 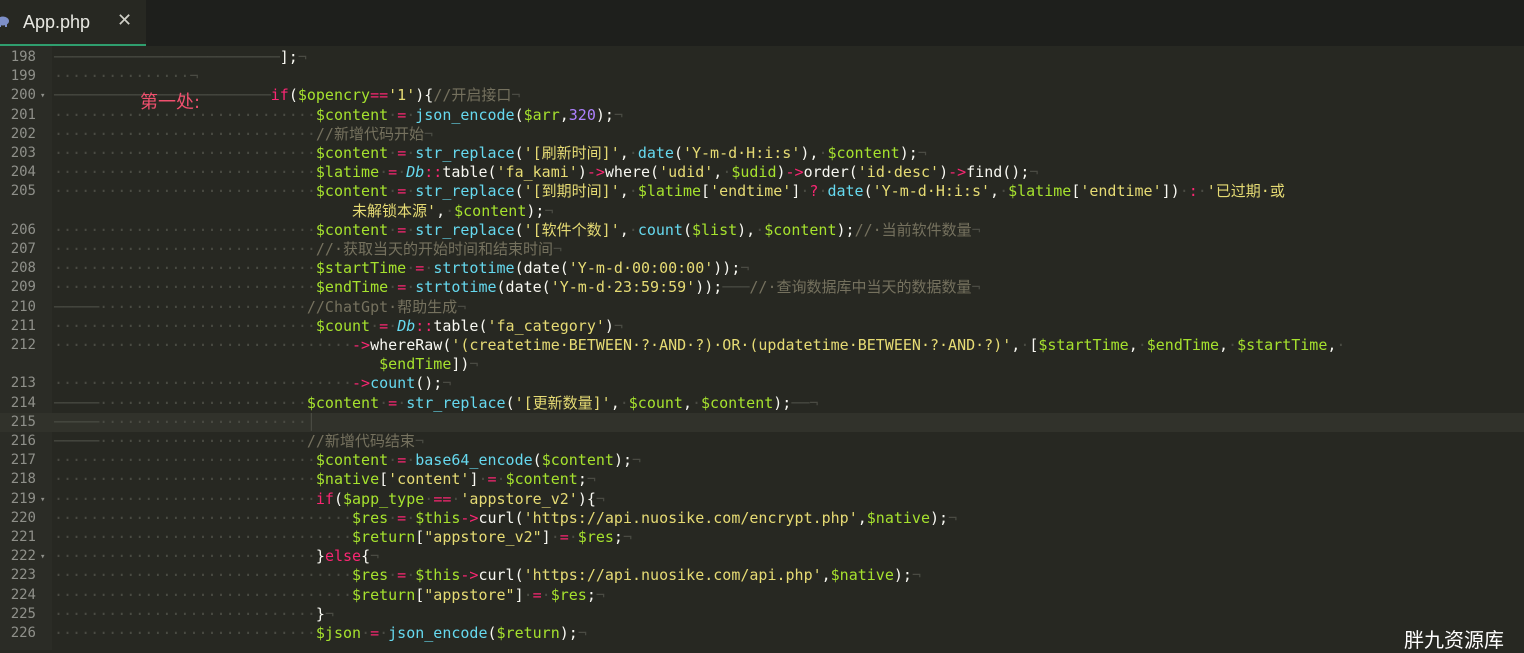 I want to click on code-line: 225 ·····························}¬, so click(x=762, y=614).